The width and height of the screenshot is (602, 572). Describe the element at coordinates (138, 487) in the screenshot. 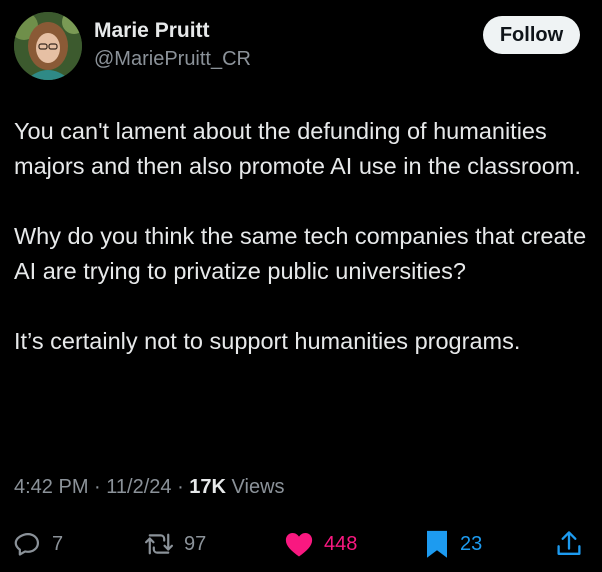

I see `tweet-date: 11/2/24` at that location.